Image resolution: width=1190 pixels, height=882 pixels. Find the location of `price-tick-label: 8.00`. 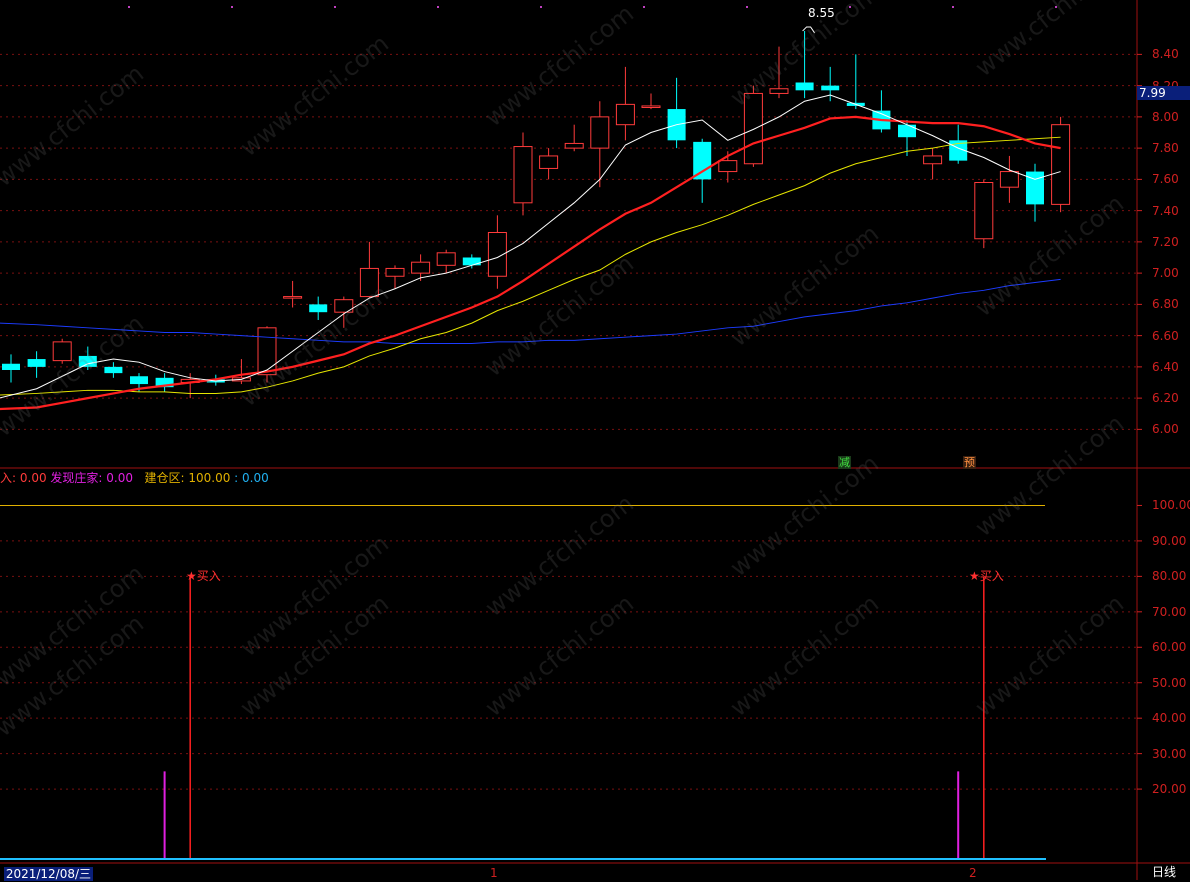

price-tick-label: 8.00 is located at coordinates (1165, 116).